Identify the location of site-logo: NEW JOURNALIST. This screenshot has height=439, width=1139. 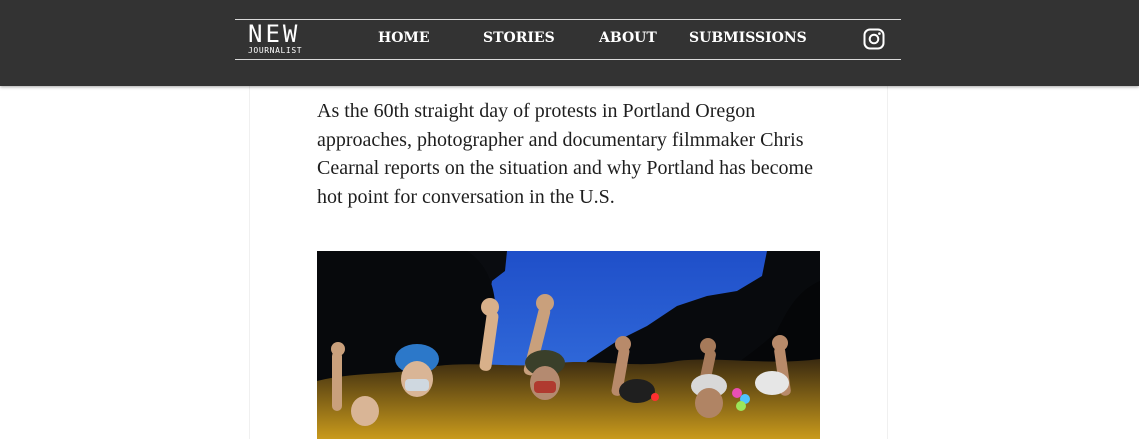
(283, 40).